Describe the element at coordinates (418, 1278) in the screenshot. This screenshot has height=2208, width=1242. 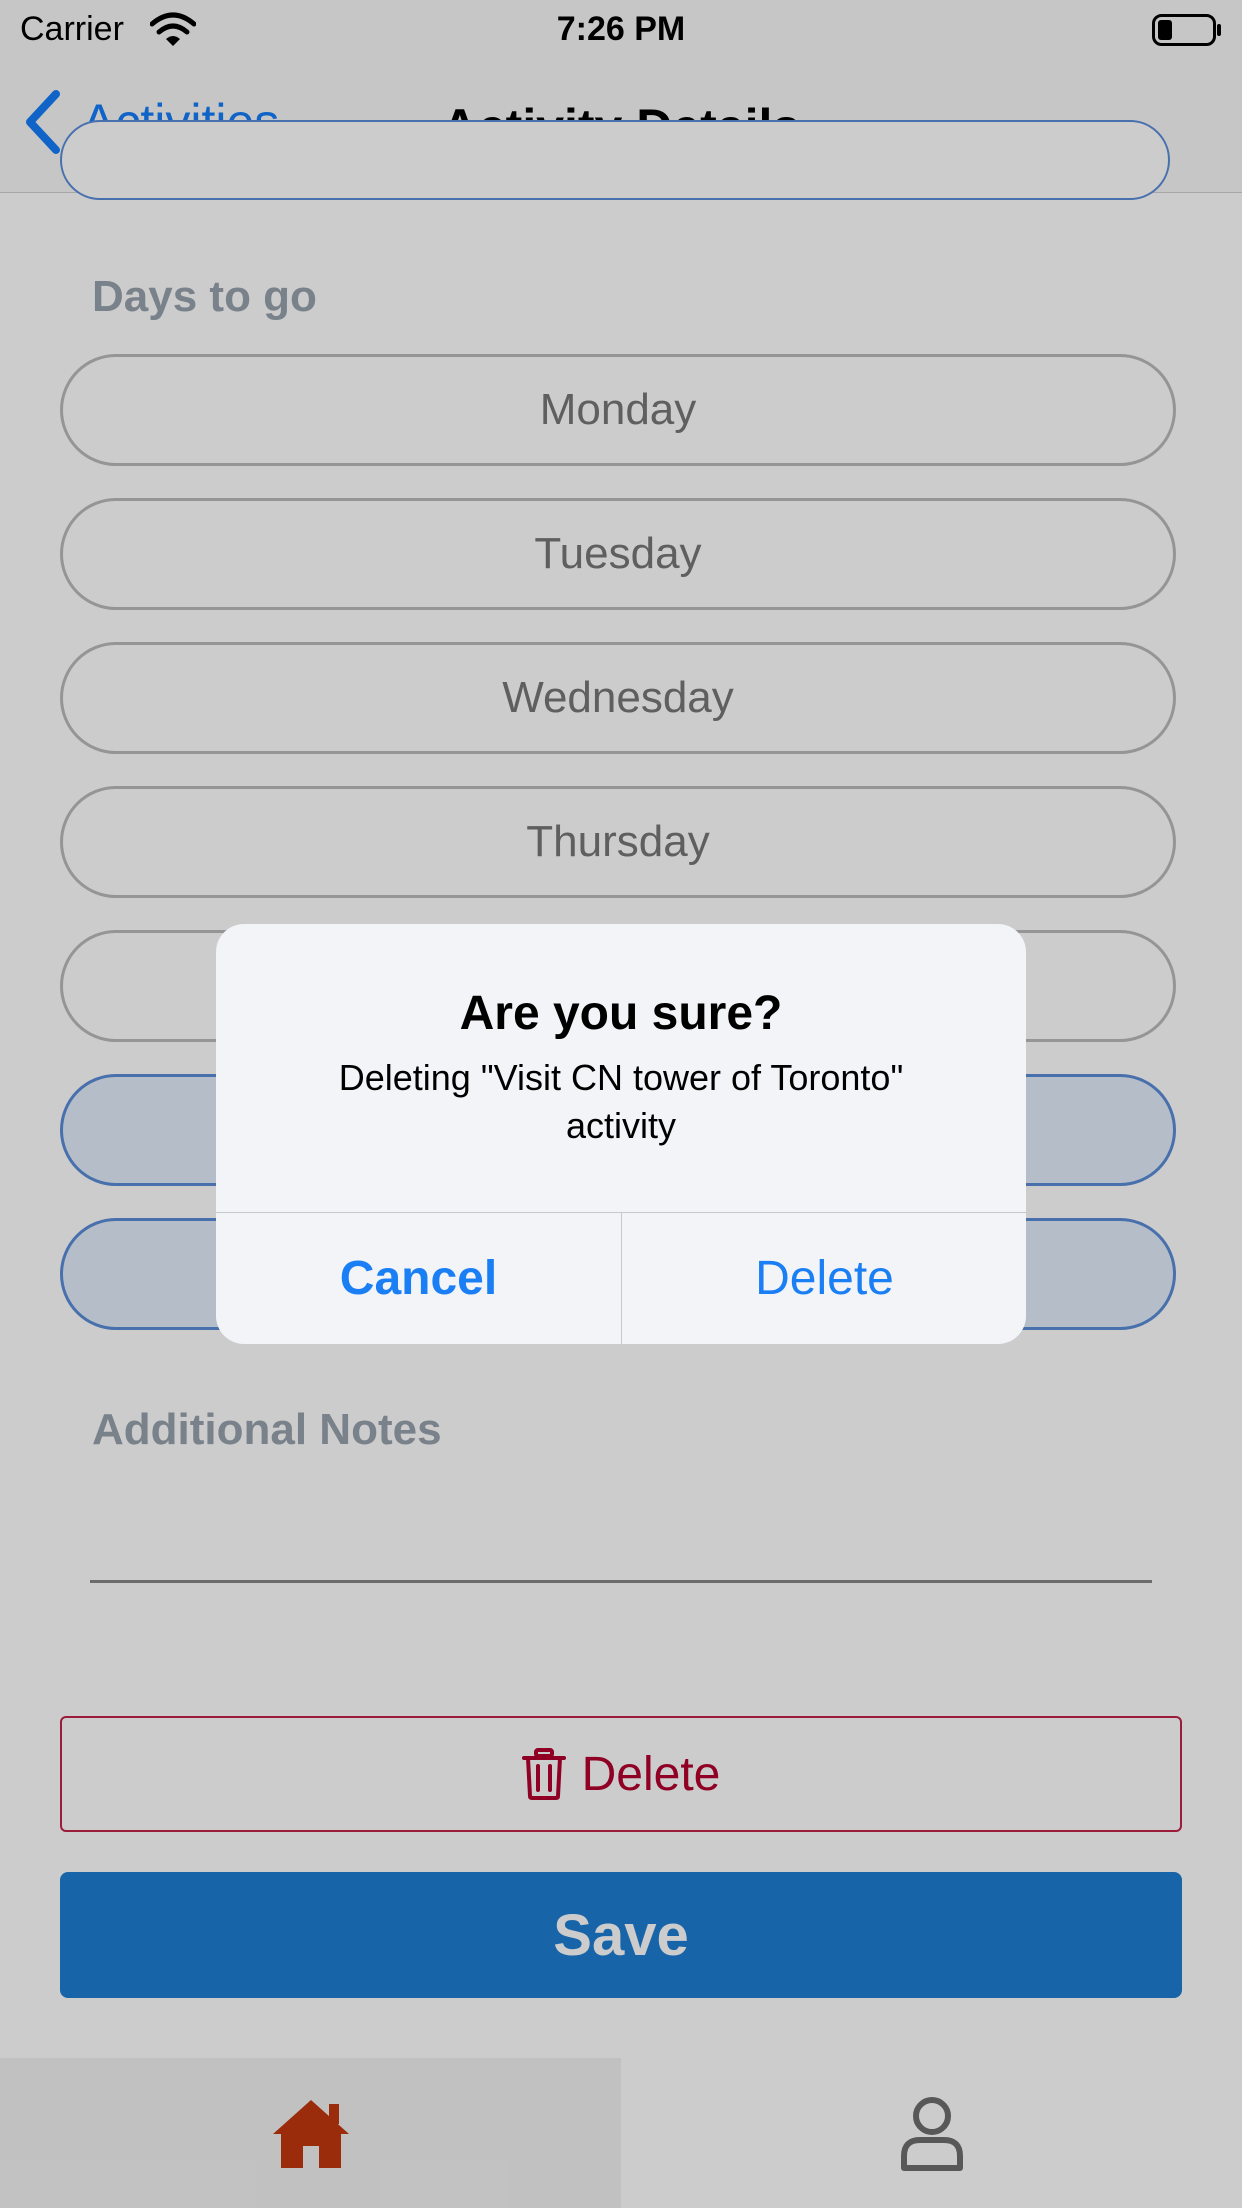
I see `alert-cancel-button: Cancel` at that location.